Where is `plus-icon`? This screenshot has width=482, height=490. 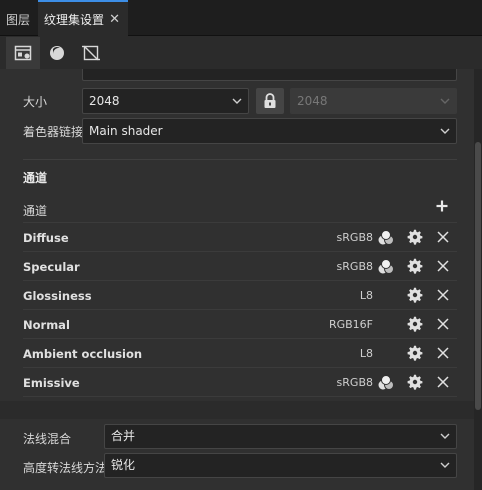 plus-icon is located at coordinates (442, 206).